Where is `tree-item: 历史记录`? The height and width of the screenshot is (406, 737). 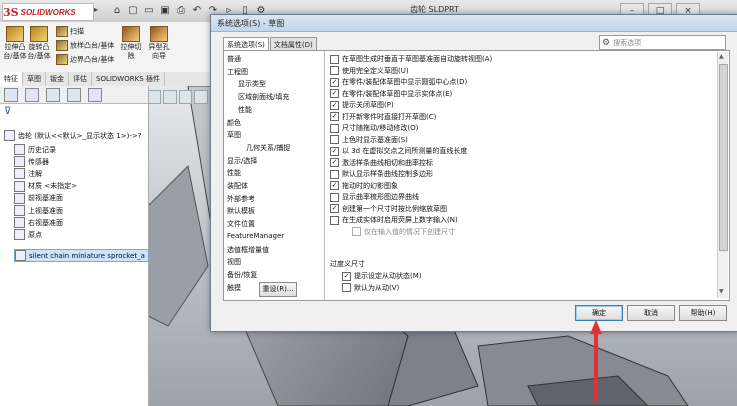 tree-item: 历史记录 is located at coordinates (35, 149).